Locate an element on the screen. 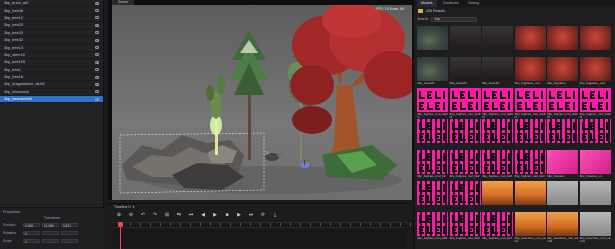  asset-item: 3kp_foglnes_mul_bk3 is located at coordinates (497, 164).